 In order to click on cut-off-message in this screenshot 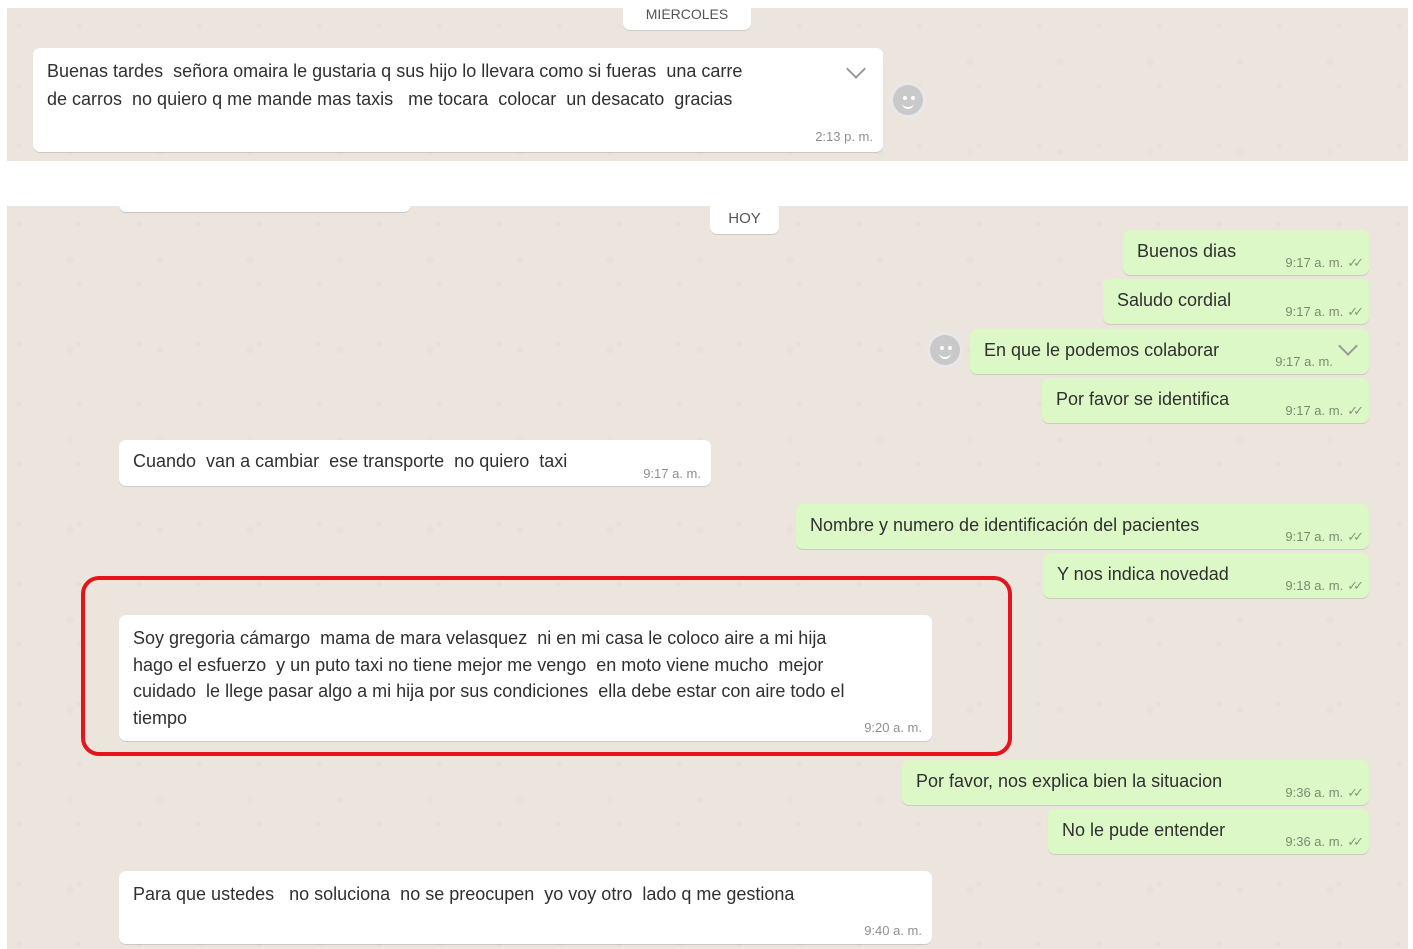, I will do `click(265, 209)`.